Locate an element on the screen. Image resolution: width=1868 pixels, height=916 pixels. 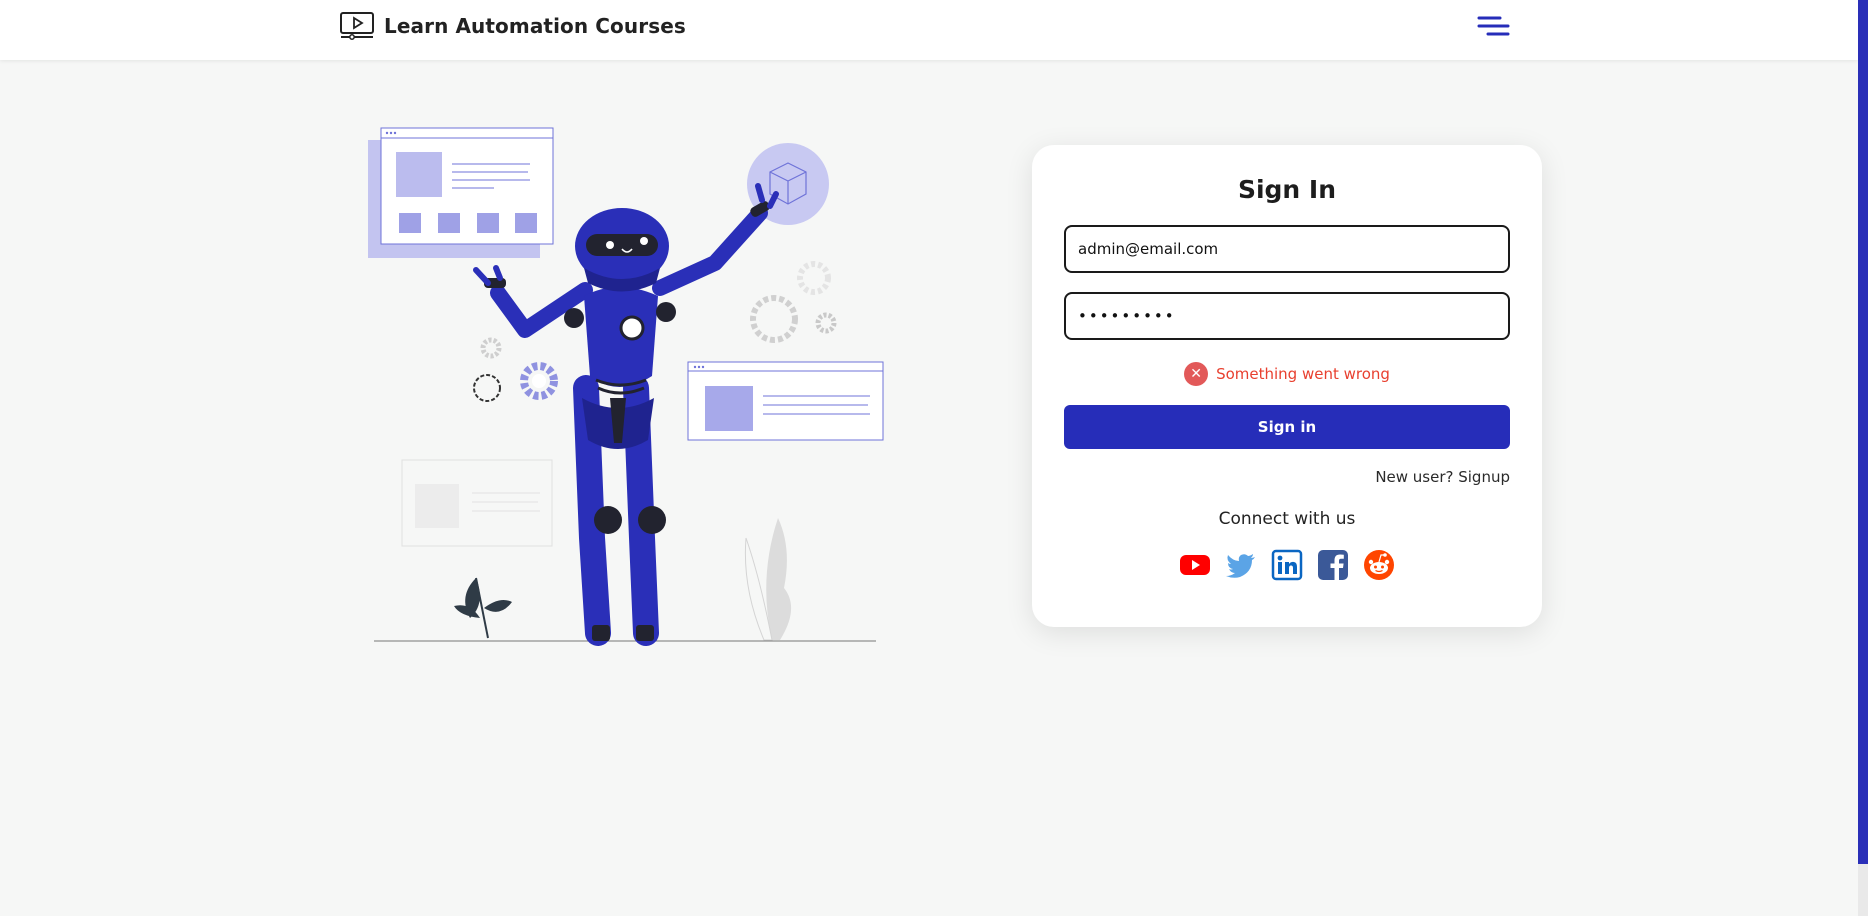
signin-title: Sign In is located at coordinates (1287, 189).